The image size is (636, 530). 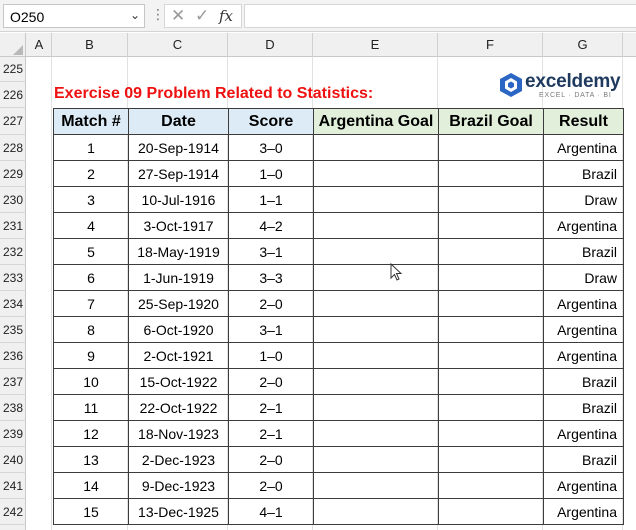 I want to click on date-cell: 2-Dec-1923, so click(x=178, y=459).